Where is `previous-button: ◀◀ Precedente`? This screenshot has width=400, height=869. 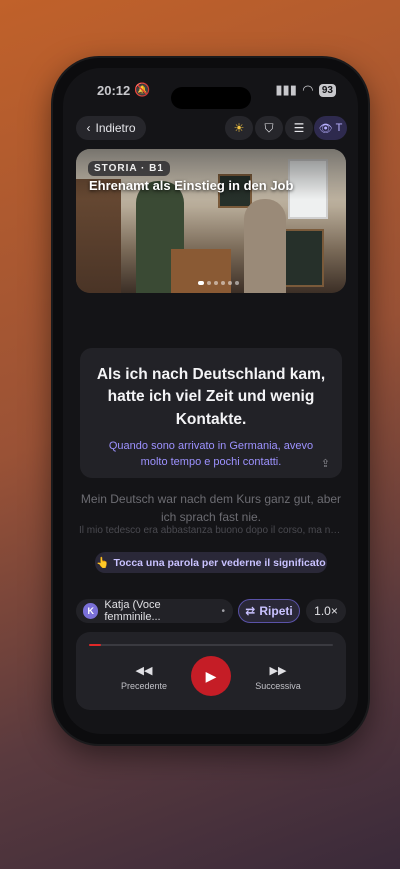
previous-button: ◀◀ Precedente is located at coordinates (144, 677).